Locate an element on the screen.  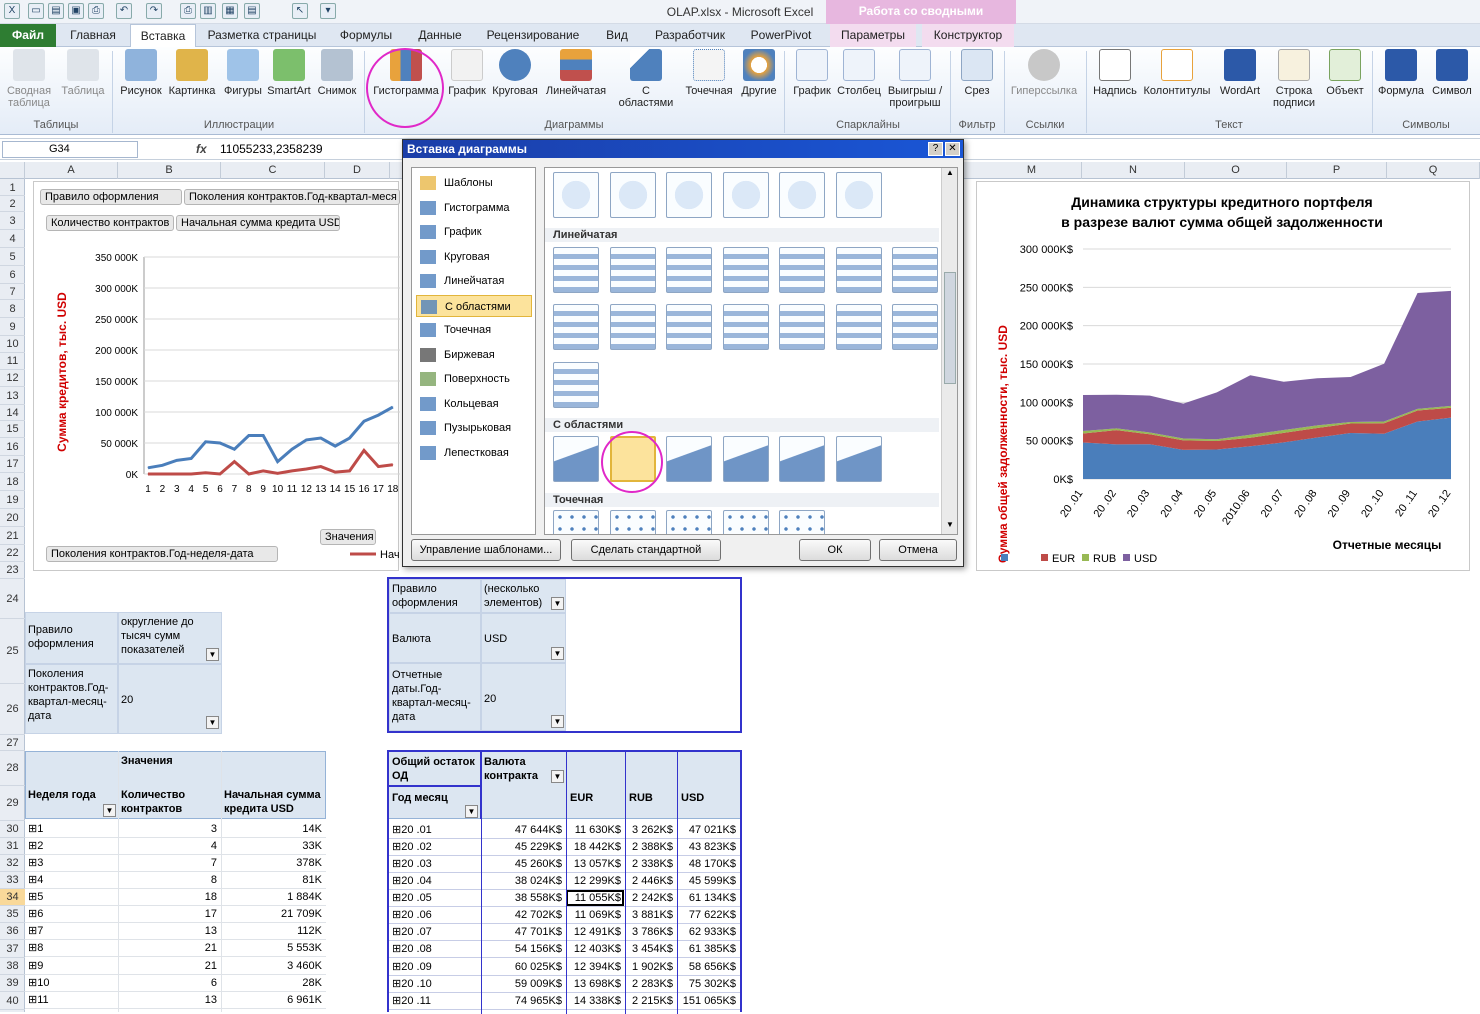
clipart-button: Картинка is located at coordinates (192, 73).